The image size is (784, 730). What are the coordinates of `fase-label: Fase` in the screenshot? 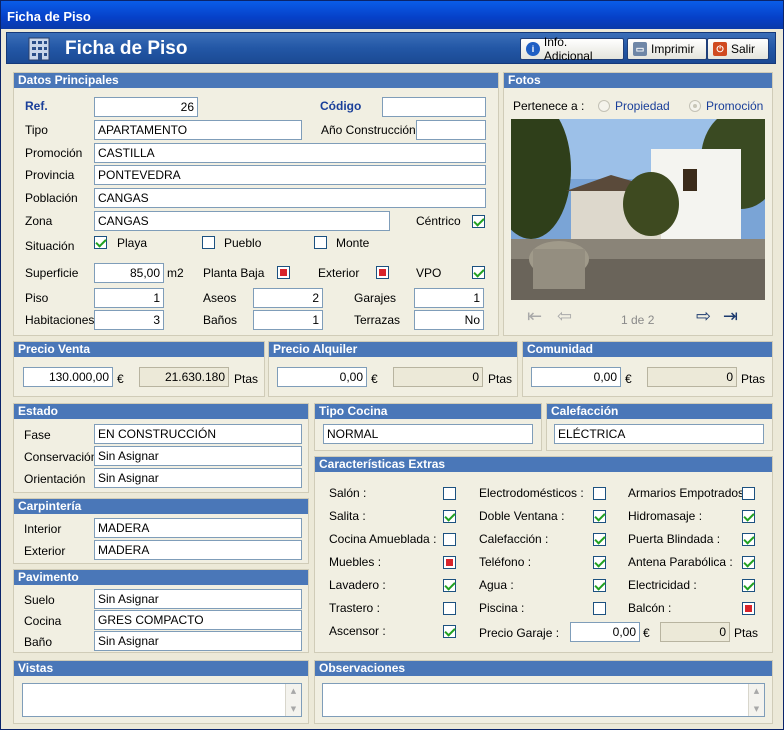 It's located at (37, 435).